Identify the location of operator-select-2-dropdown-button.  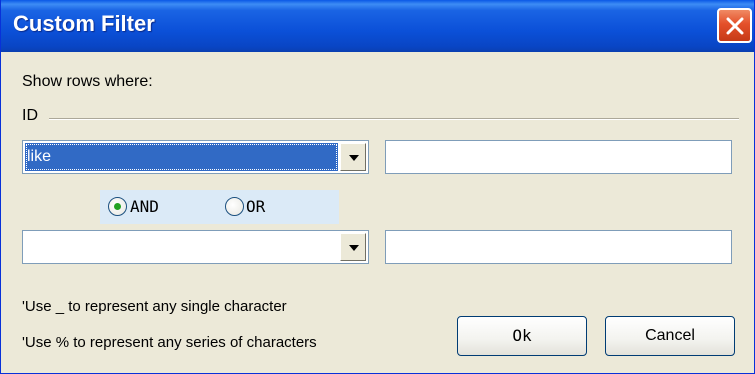
(353, 247).